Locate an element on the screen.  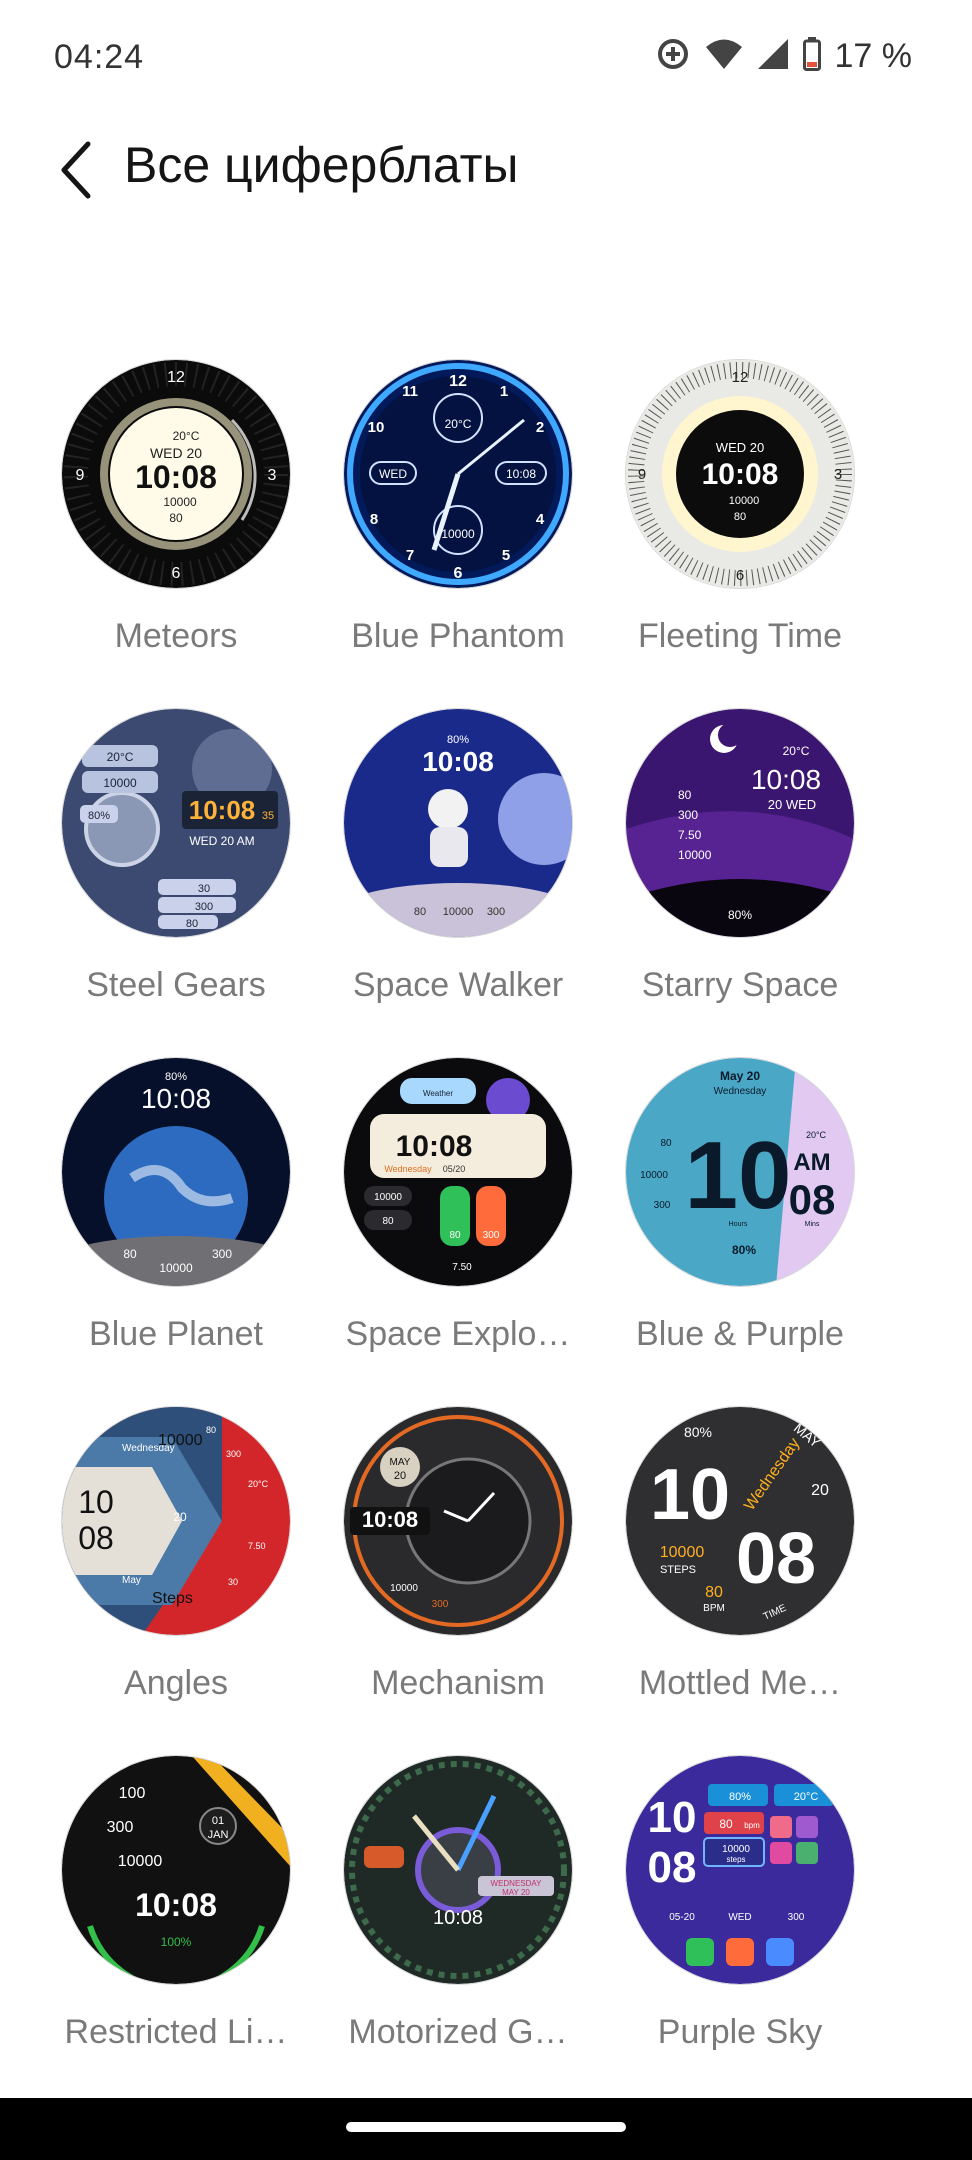
back-button is located at coordinates (79, 169).